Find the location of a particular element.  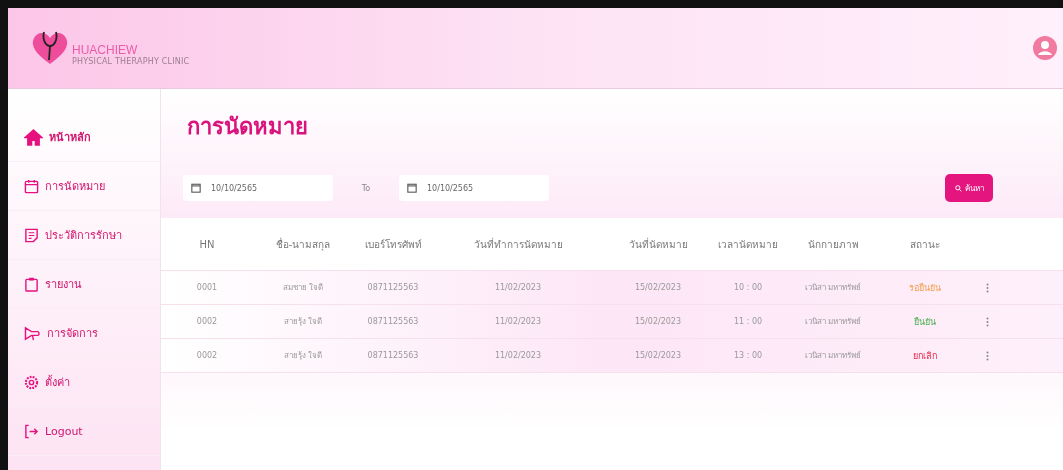

brand-name: HUACHIEW is located at coordinates (105, 50).